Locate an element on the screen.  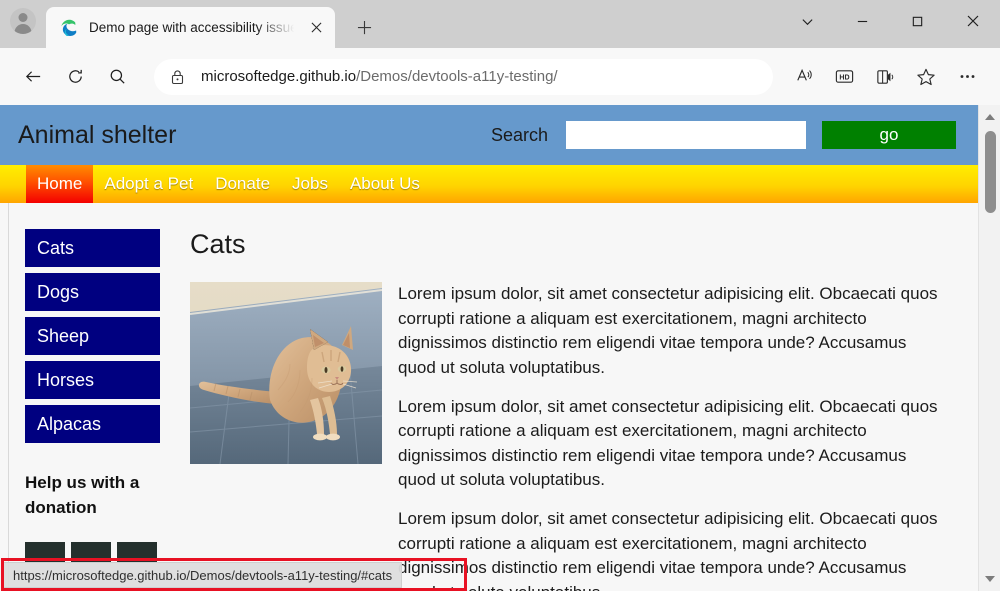
scrollbar-thumb is located at coordinates (990, 172).